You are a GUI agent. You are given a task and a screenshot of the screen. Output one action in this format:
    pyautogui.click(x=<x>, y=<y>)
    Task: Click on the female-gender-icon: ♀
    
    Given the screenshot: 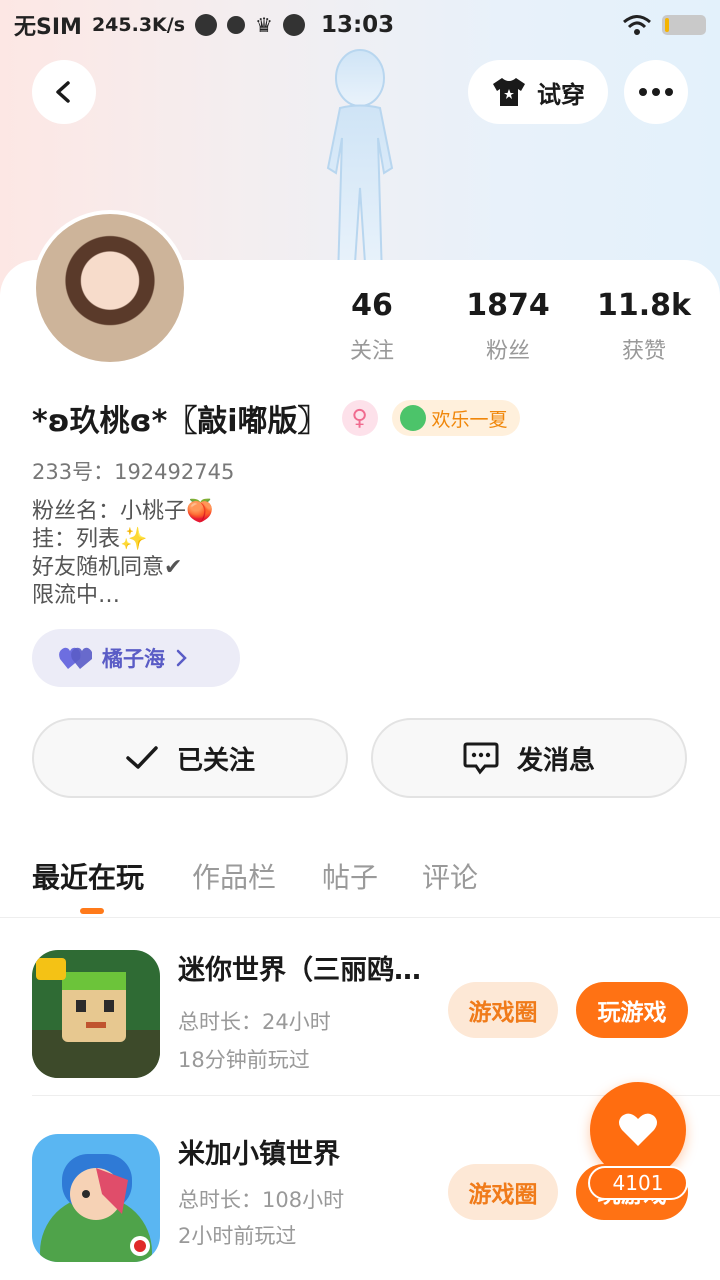 What is the action you would take?
    pyautogui.click(x=359, y=418)
    